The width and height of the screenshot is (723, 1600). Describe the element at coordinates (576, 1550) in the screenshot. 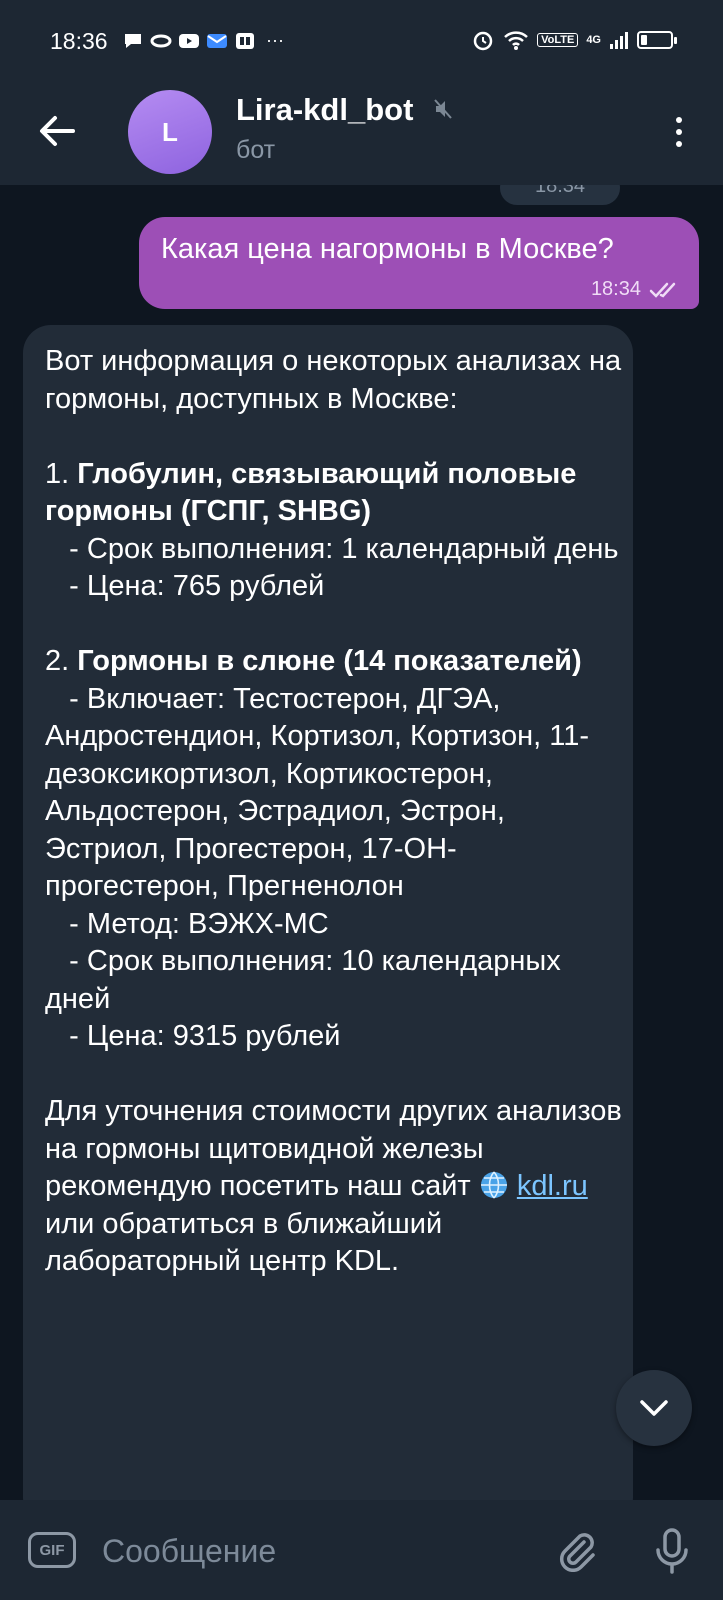

I see `attach-icon` at that location.